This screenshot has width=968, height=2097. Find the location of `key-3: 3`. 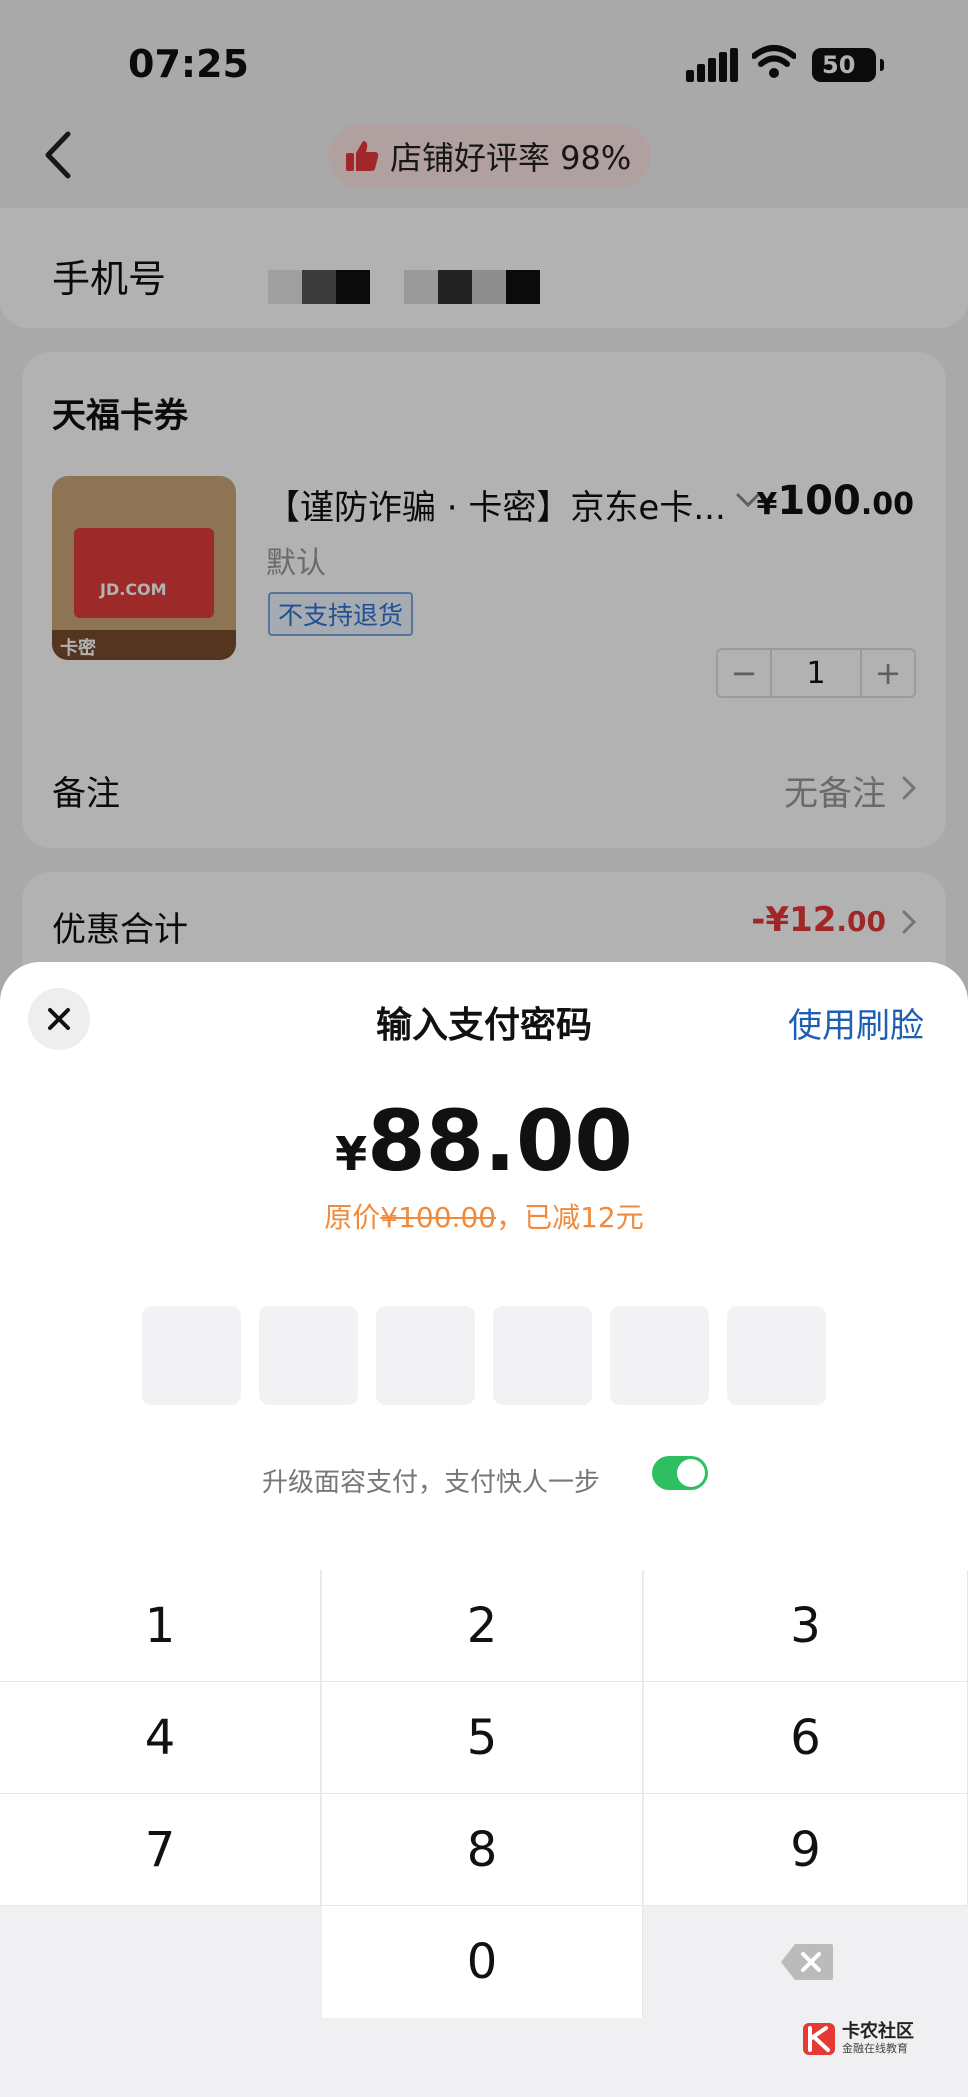

key-3: 3 is located at coordinates (806, 1626).